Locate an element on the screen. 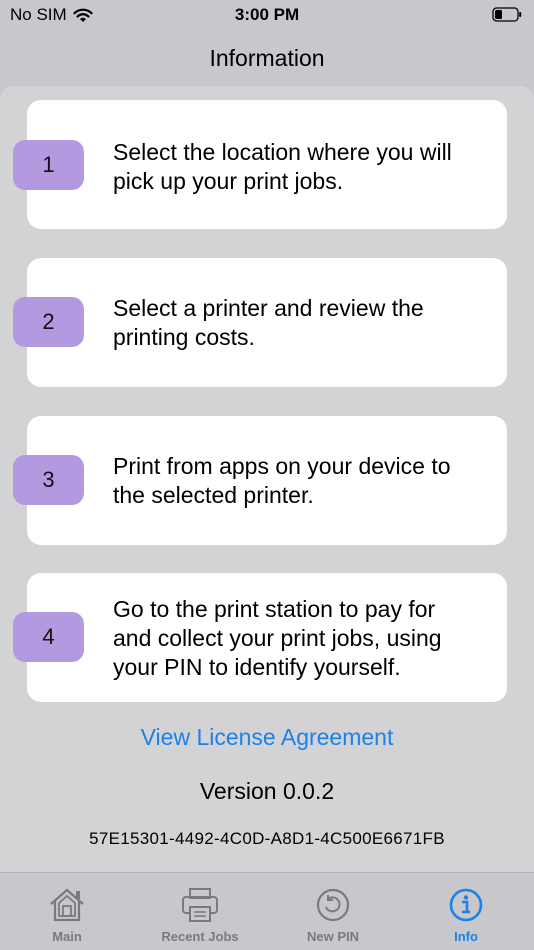 The image size is (534, 950). step-badge-4: 4 is located at coordinates (48, 637).